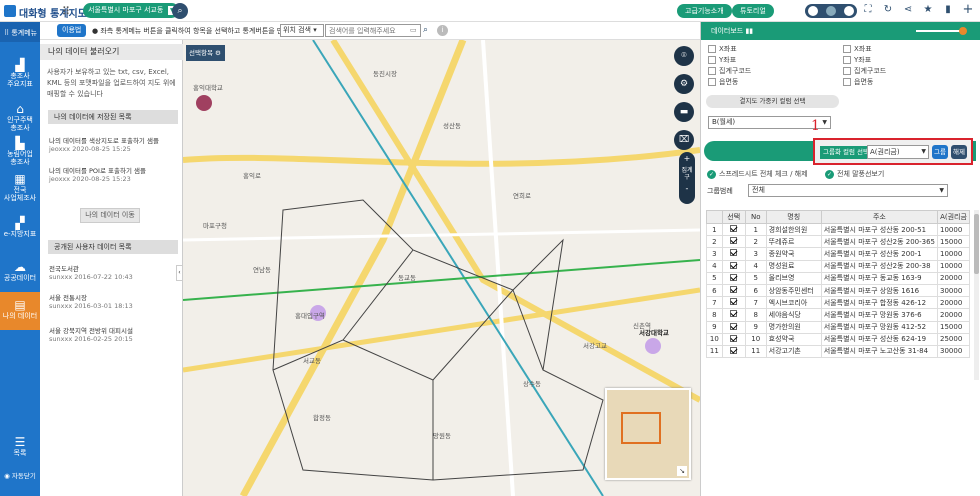 The height and width of the screenshot is (496, 980). What do you see at coordinates (687, 178) in the screenshot?
I see `zoom-control: + 집계구 -` at bounding box center [687, 178].